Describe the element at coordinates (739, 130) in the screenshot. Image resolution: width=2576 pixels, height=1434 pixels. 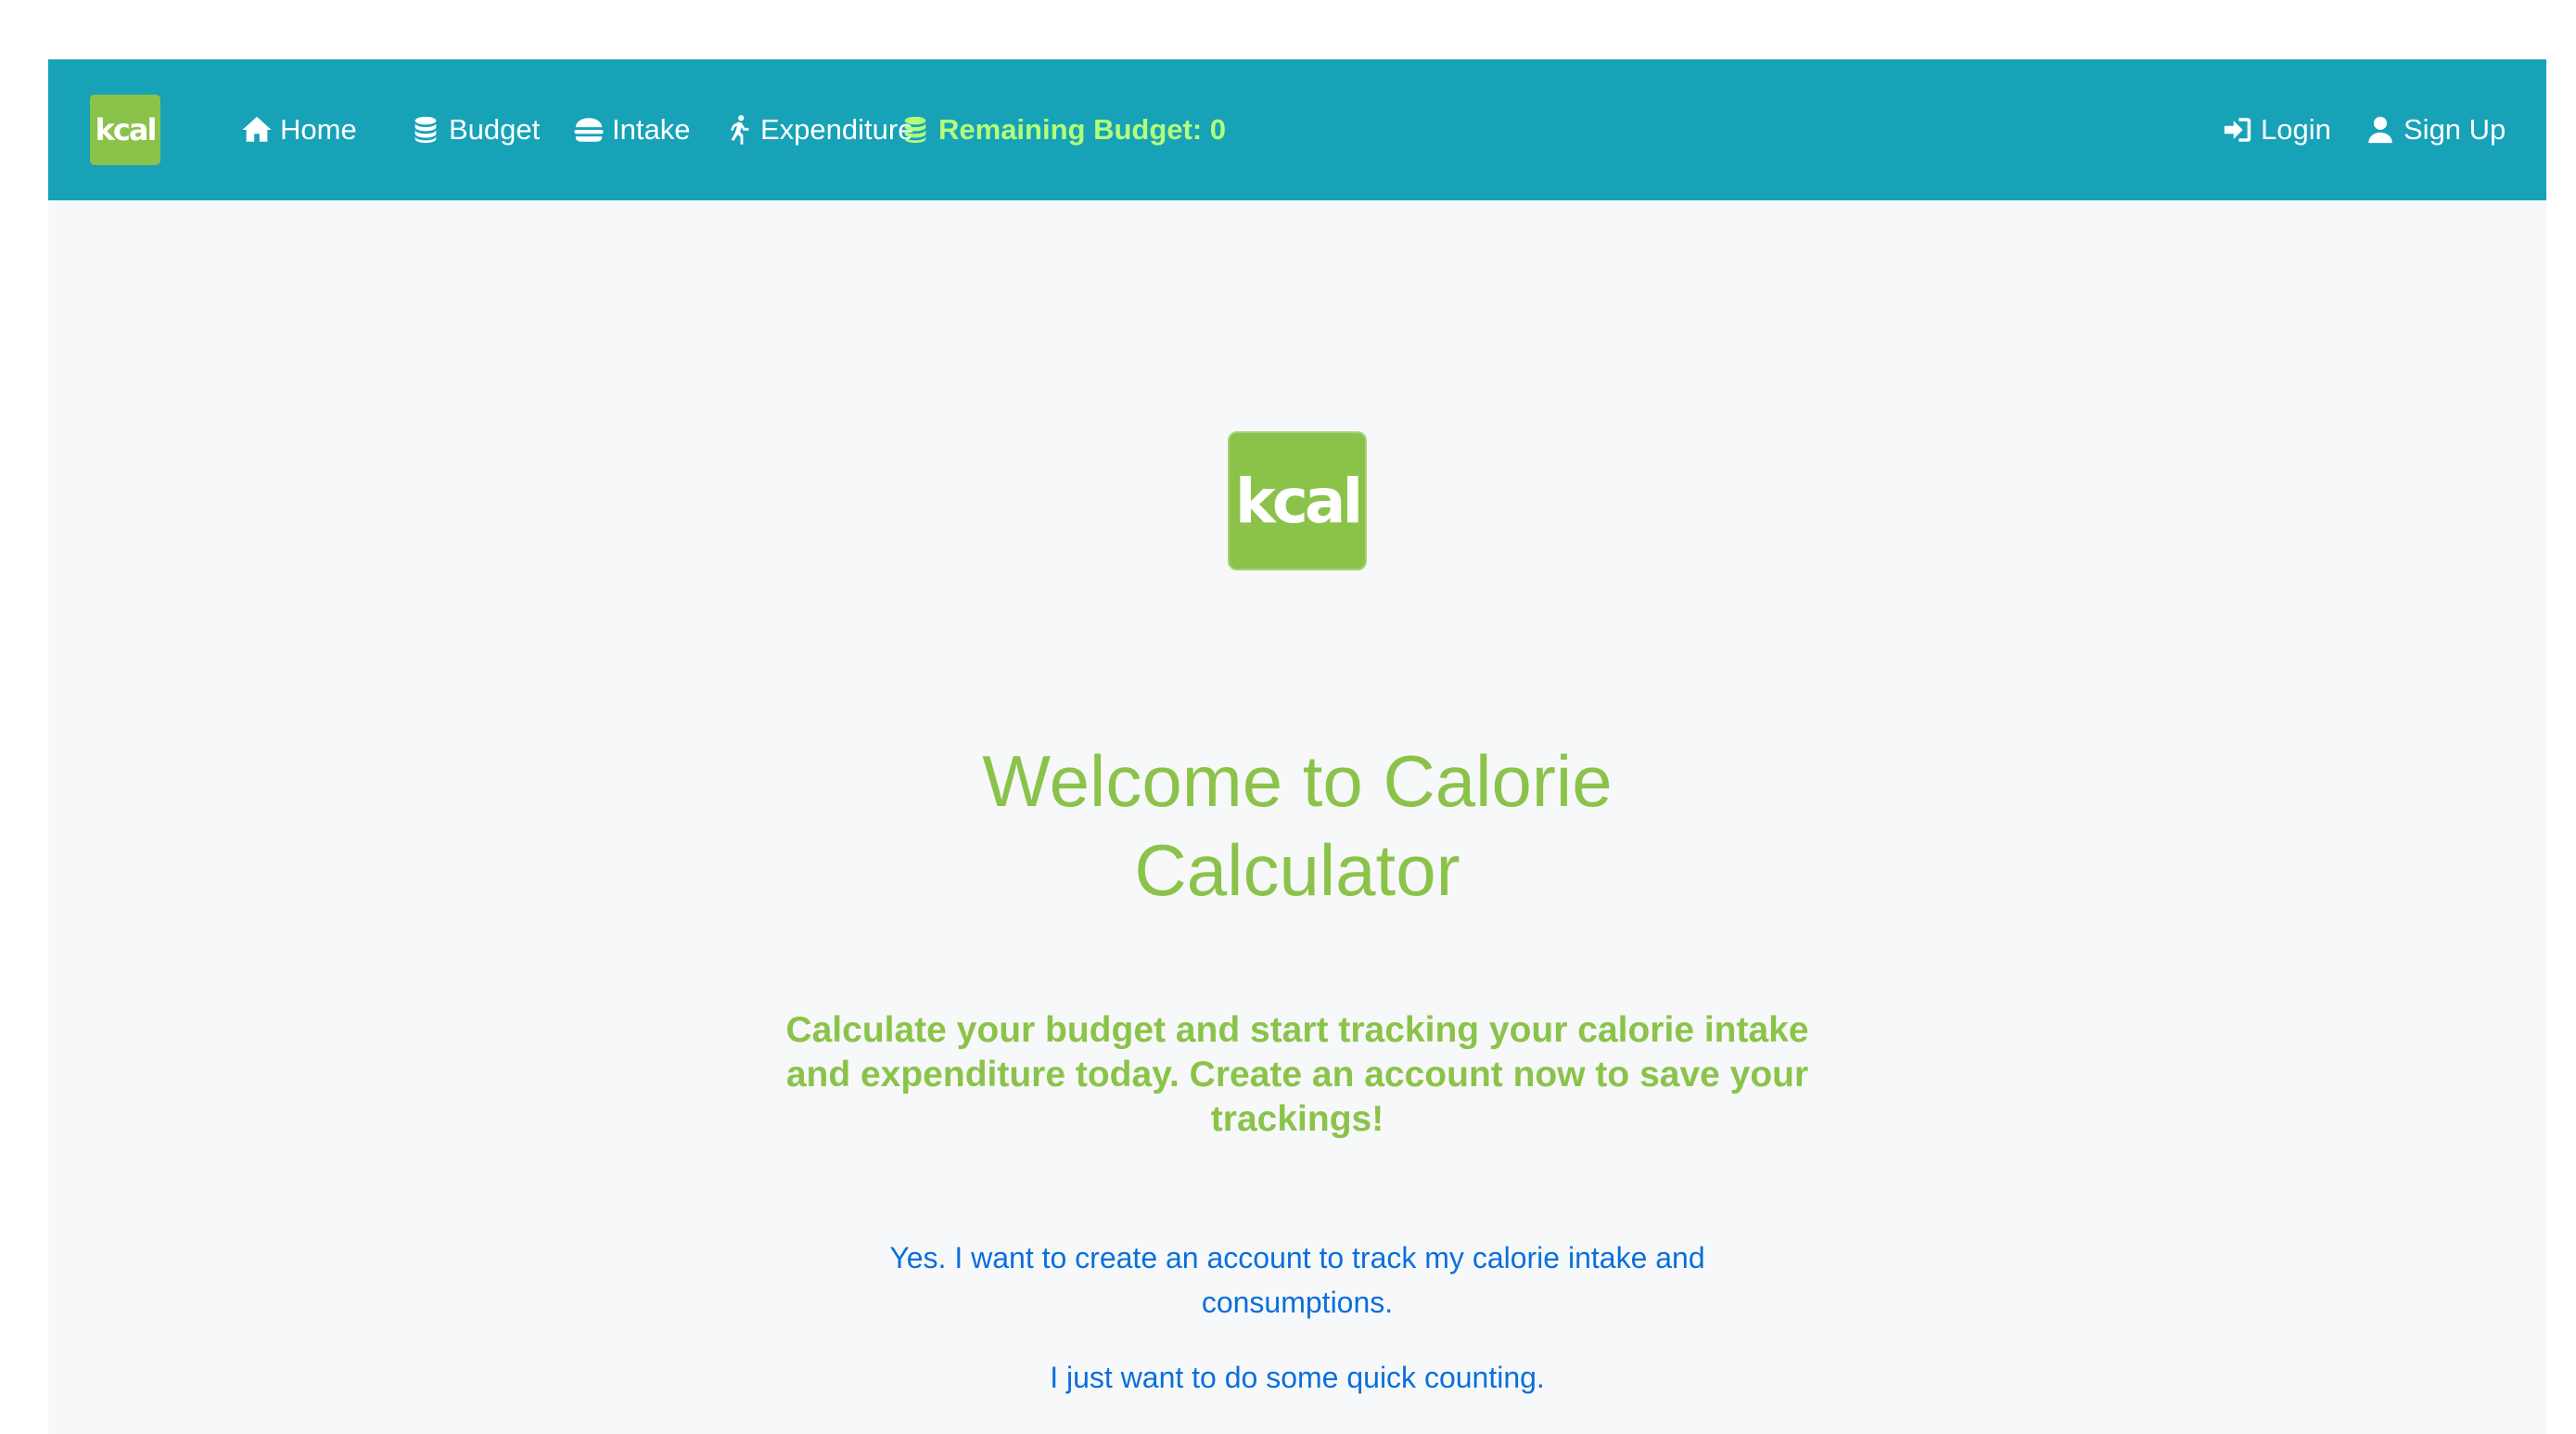
I see `running-icon` at that location.